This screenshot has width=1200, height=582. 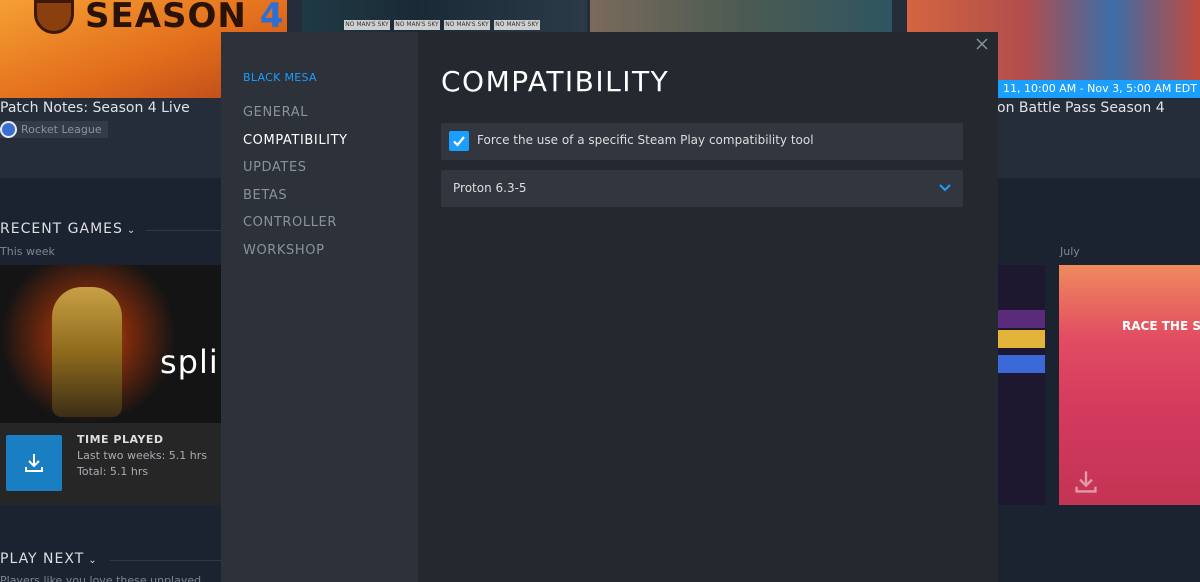 I want to click on page-title: COMPATIBILITY, so click(x=555, y=81).